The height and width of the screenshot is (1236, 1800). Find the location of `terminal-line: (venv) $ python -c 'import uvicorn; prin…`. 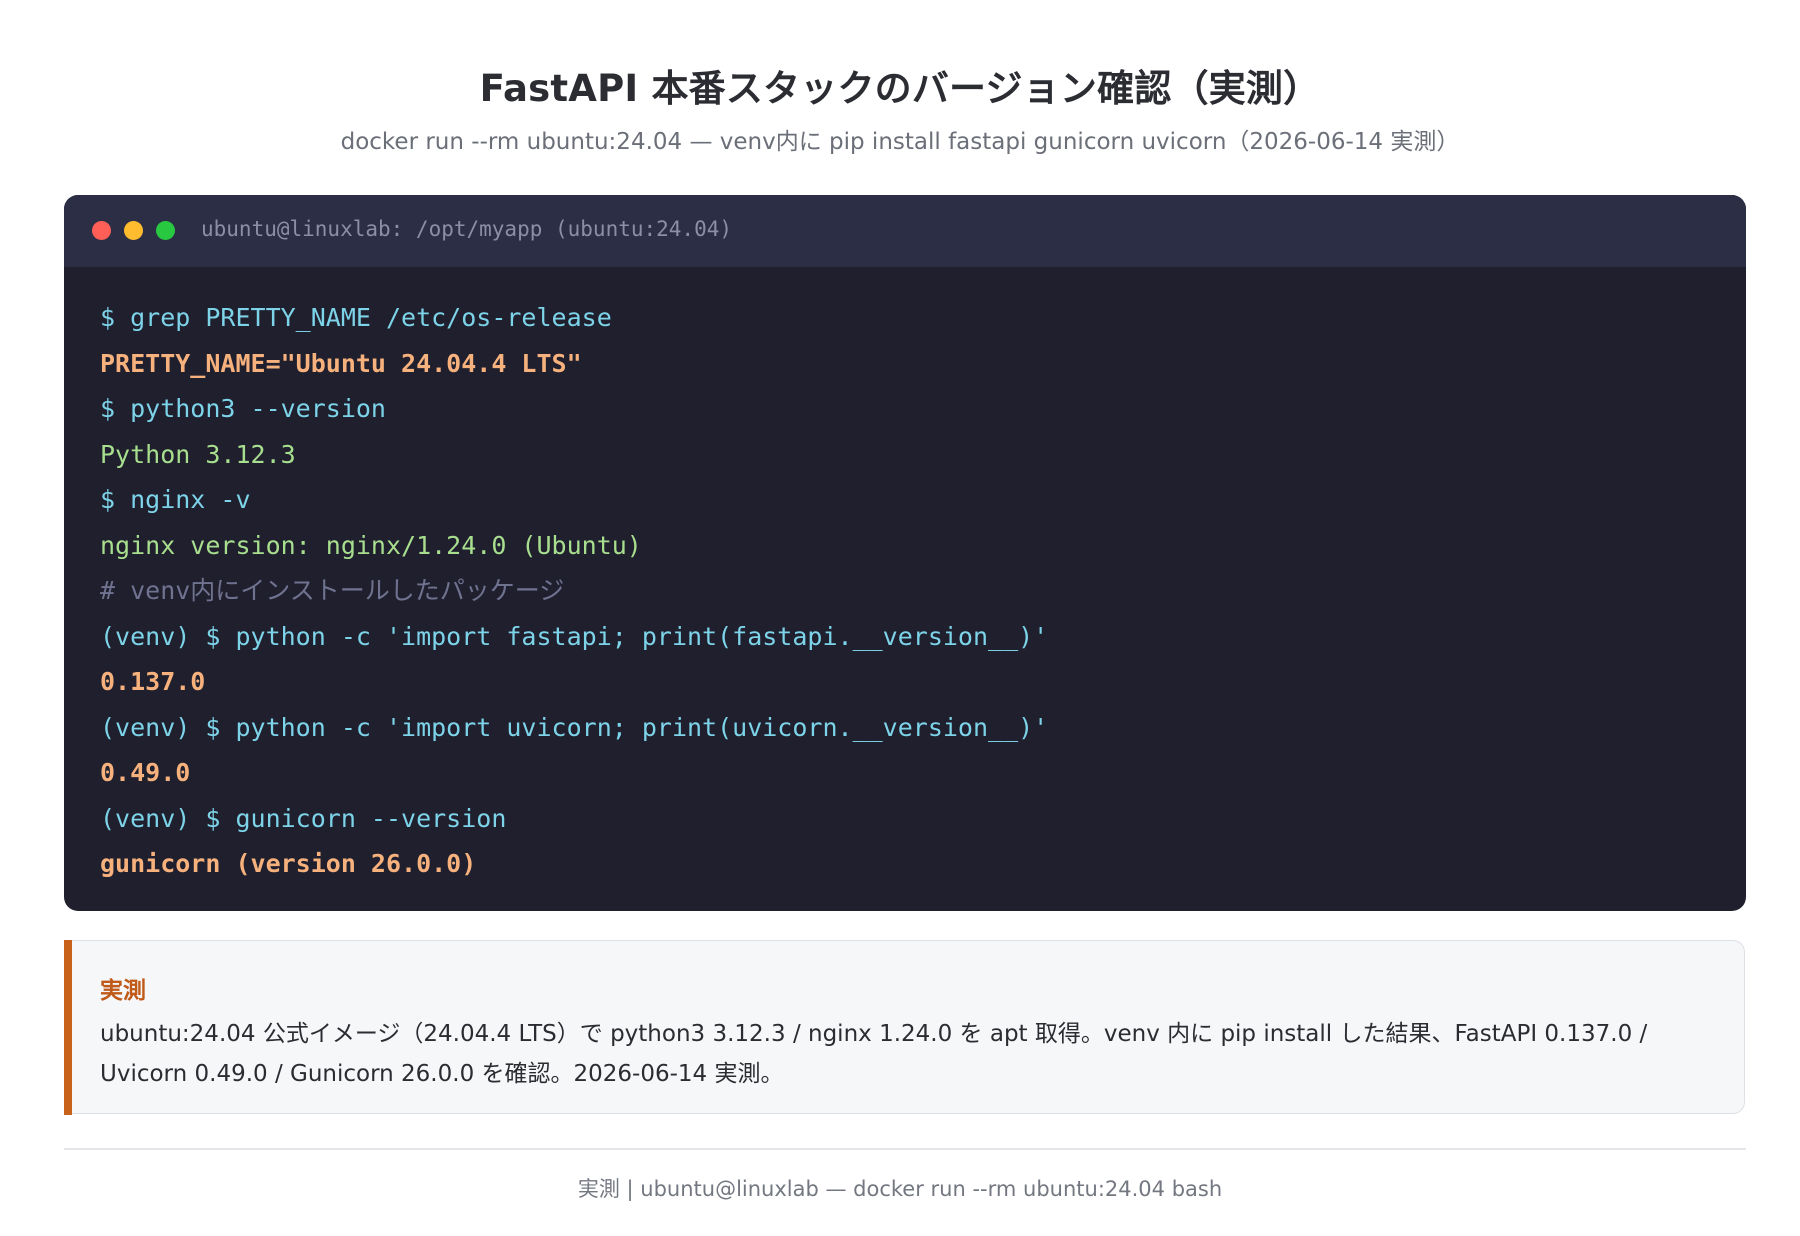

terminal-line: (venv) $ python -c 'import uvicorn; prin… is located at coordinates (574, 727).